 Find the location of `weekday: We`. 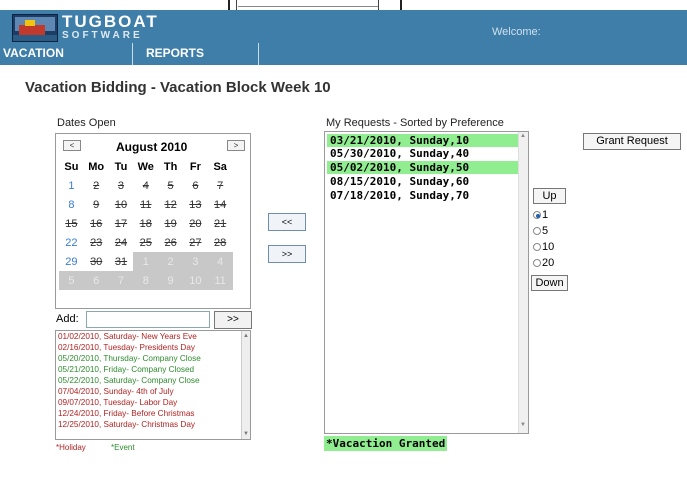

weekday: We is located at coordinates (145, 167).